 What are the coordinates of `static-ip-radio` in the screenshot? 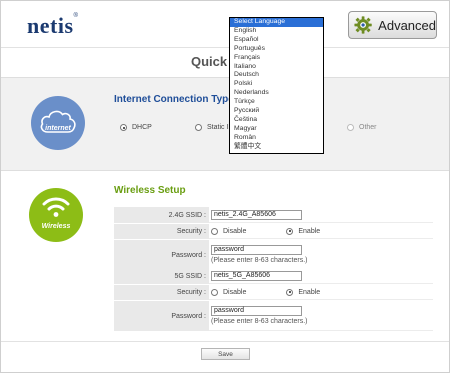 It's located at (198, 127).